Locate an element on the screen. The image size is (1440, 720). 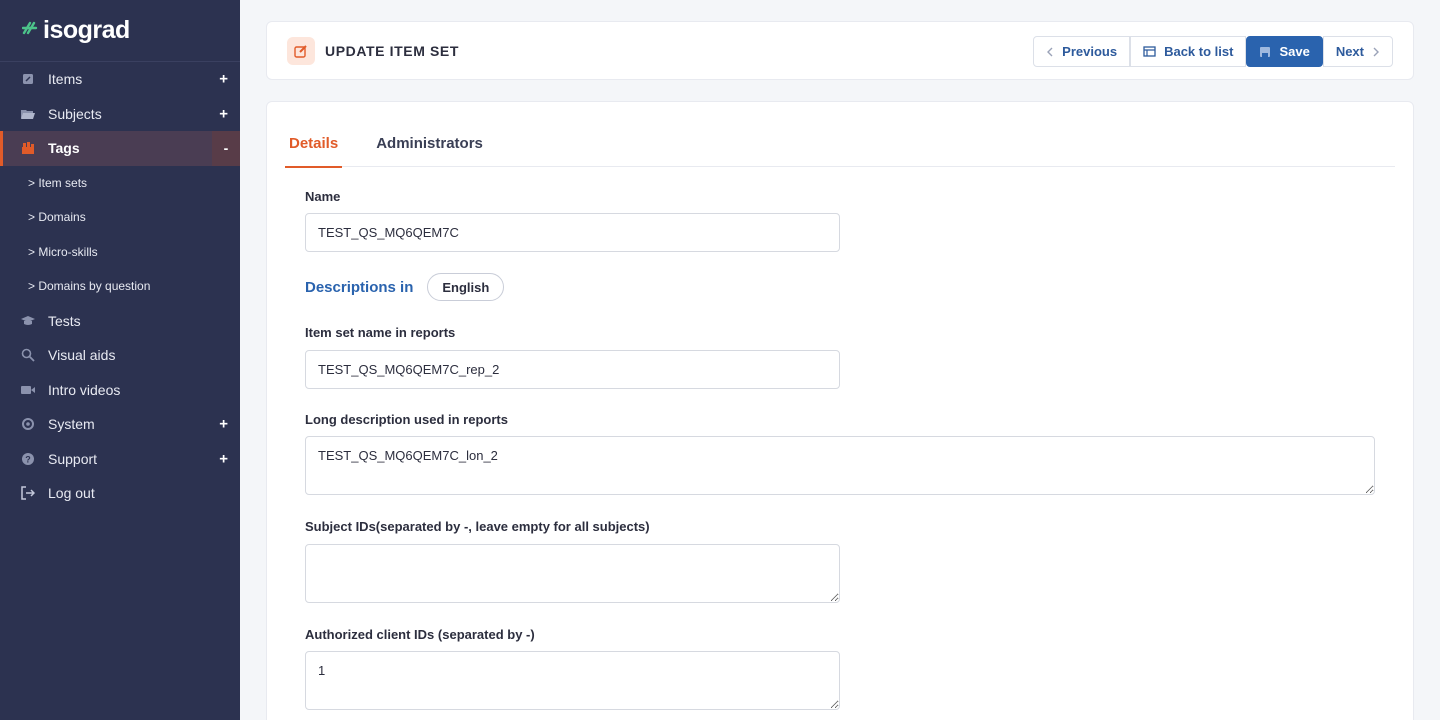
sidebar-subitem-item-sets: > Item sets is located at coordinates (120, 183).